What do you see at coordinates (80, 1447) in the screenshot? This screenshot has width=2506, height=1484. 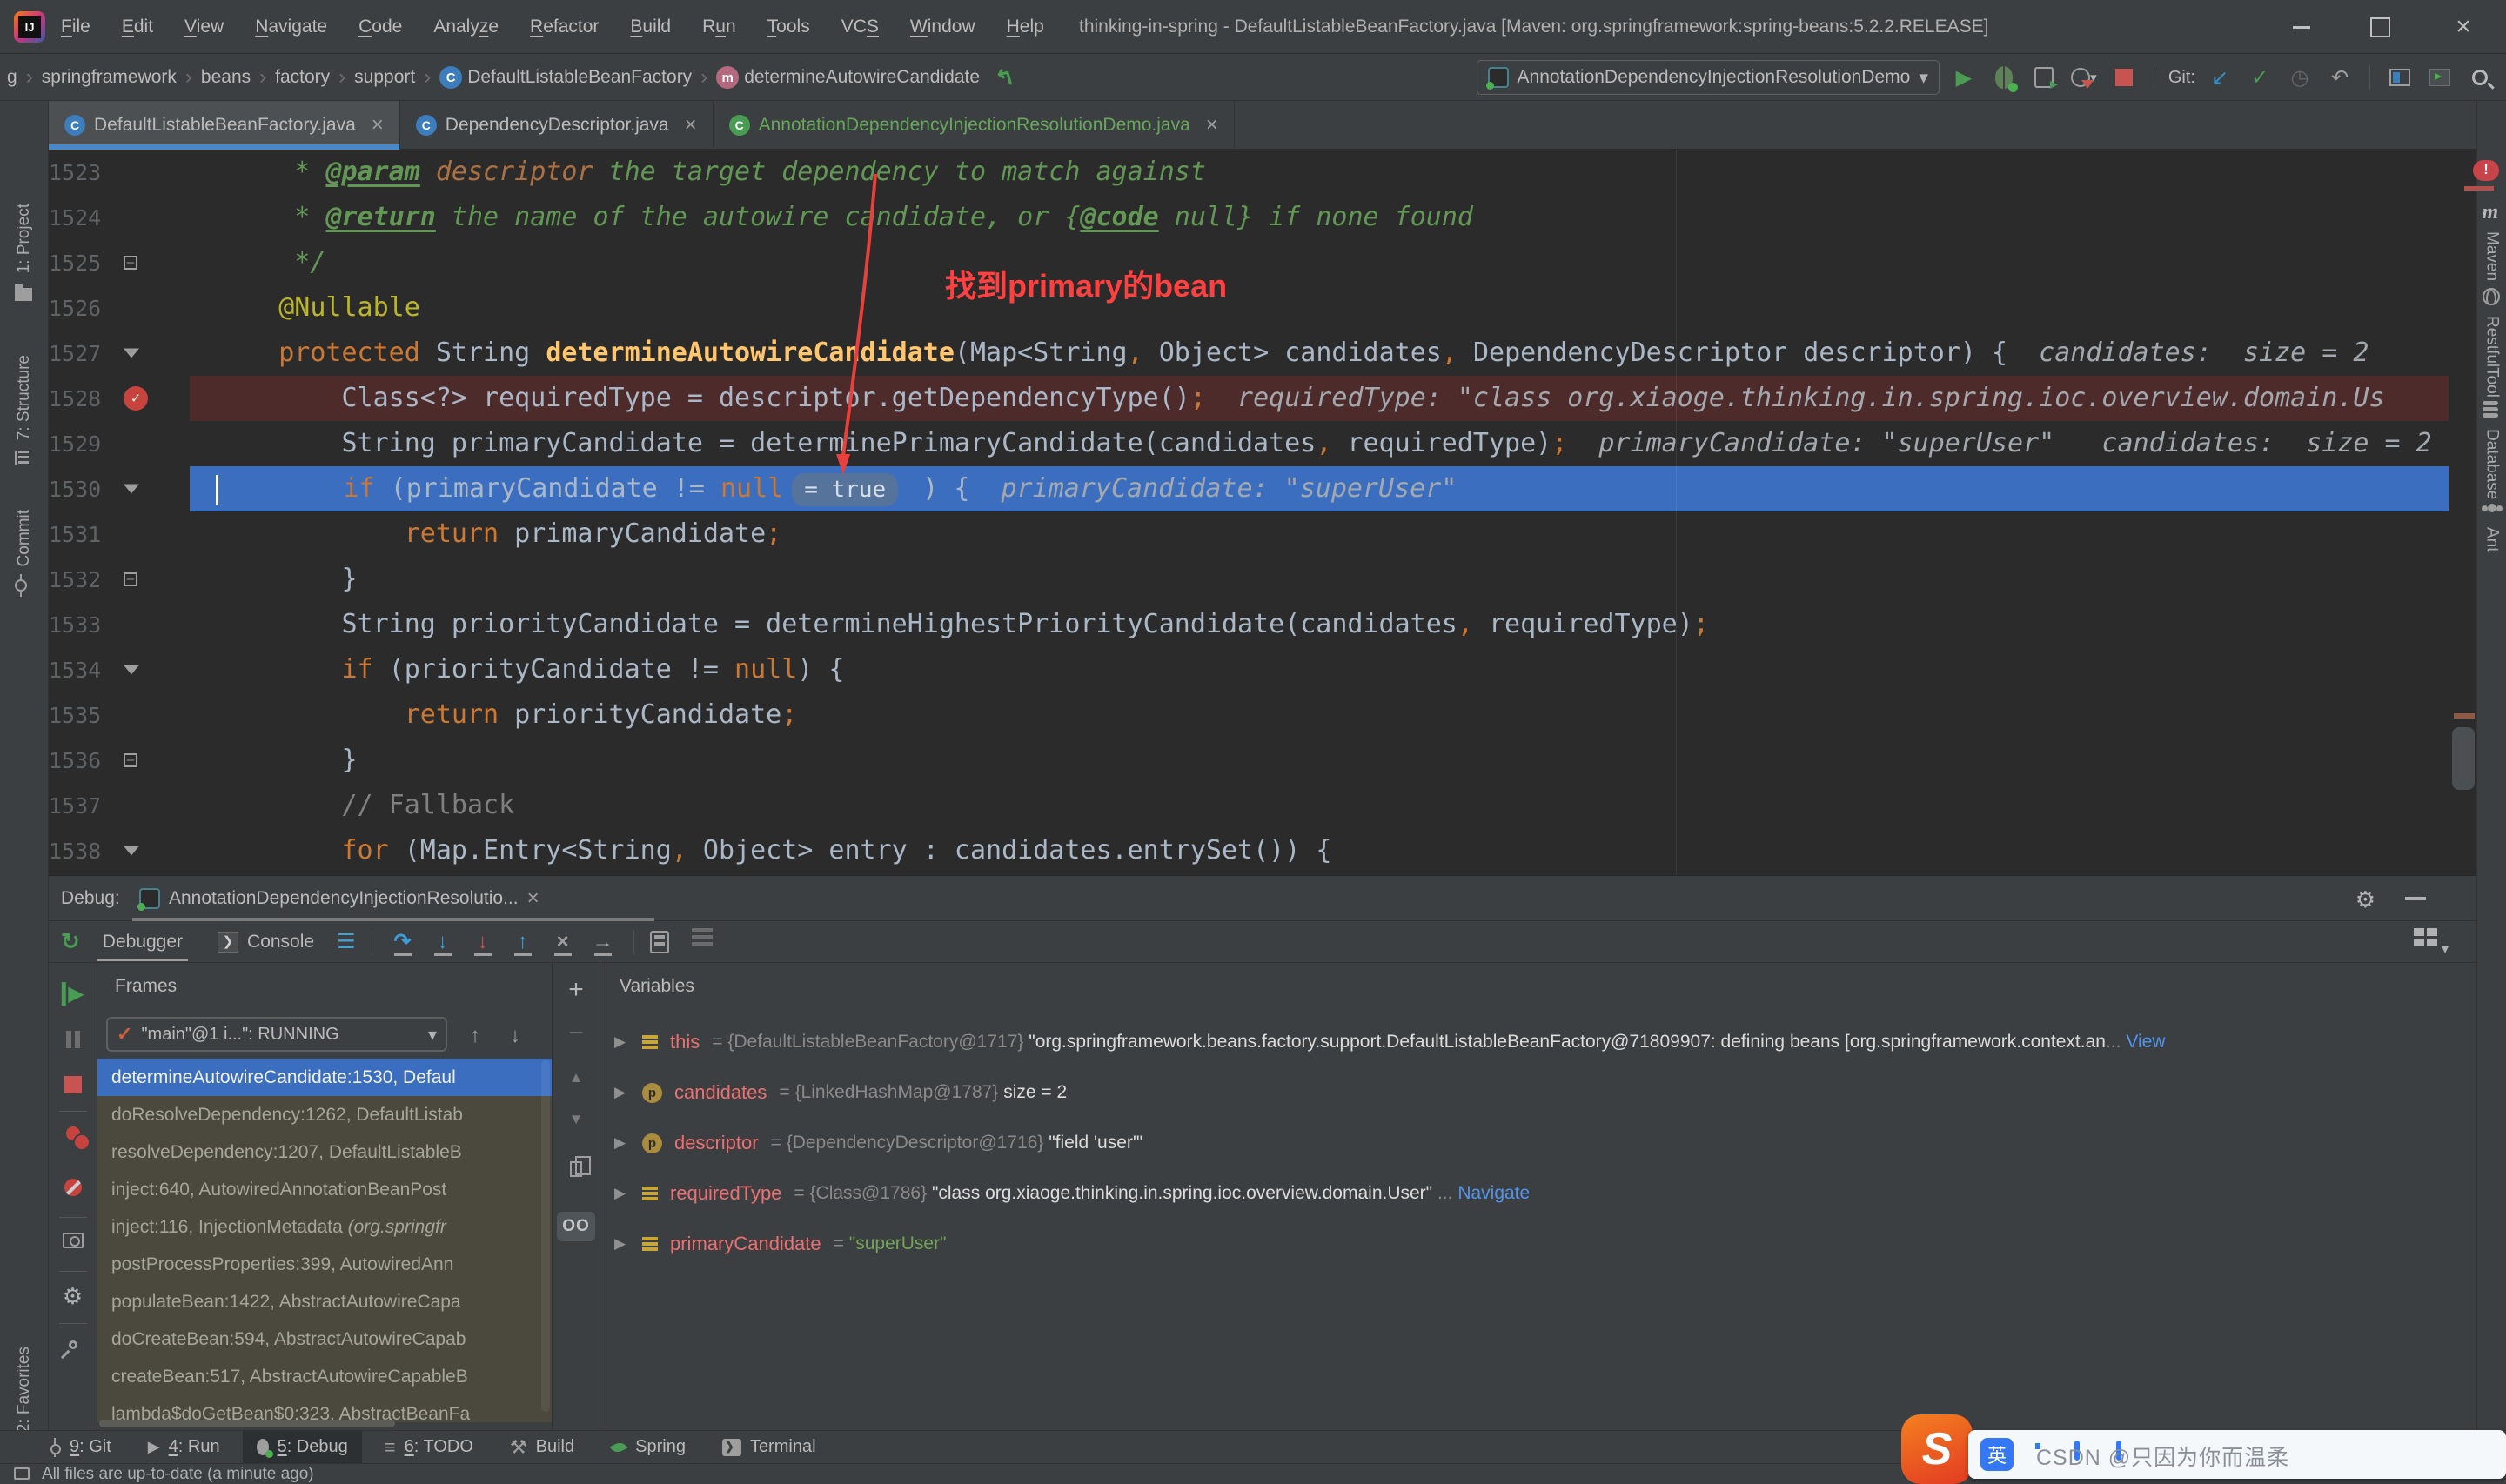 I see `toolwindow-button-git: 9: Git` at bounding box center [80, 1447].